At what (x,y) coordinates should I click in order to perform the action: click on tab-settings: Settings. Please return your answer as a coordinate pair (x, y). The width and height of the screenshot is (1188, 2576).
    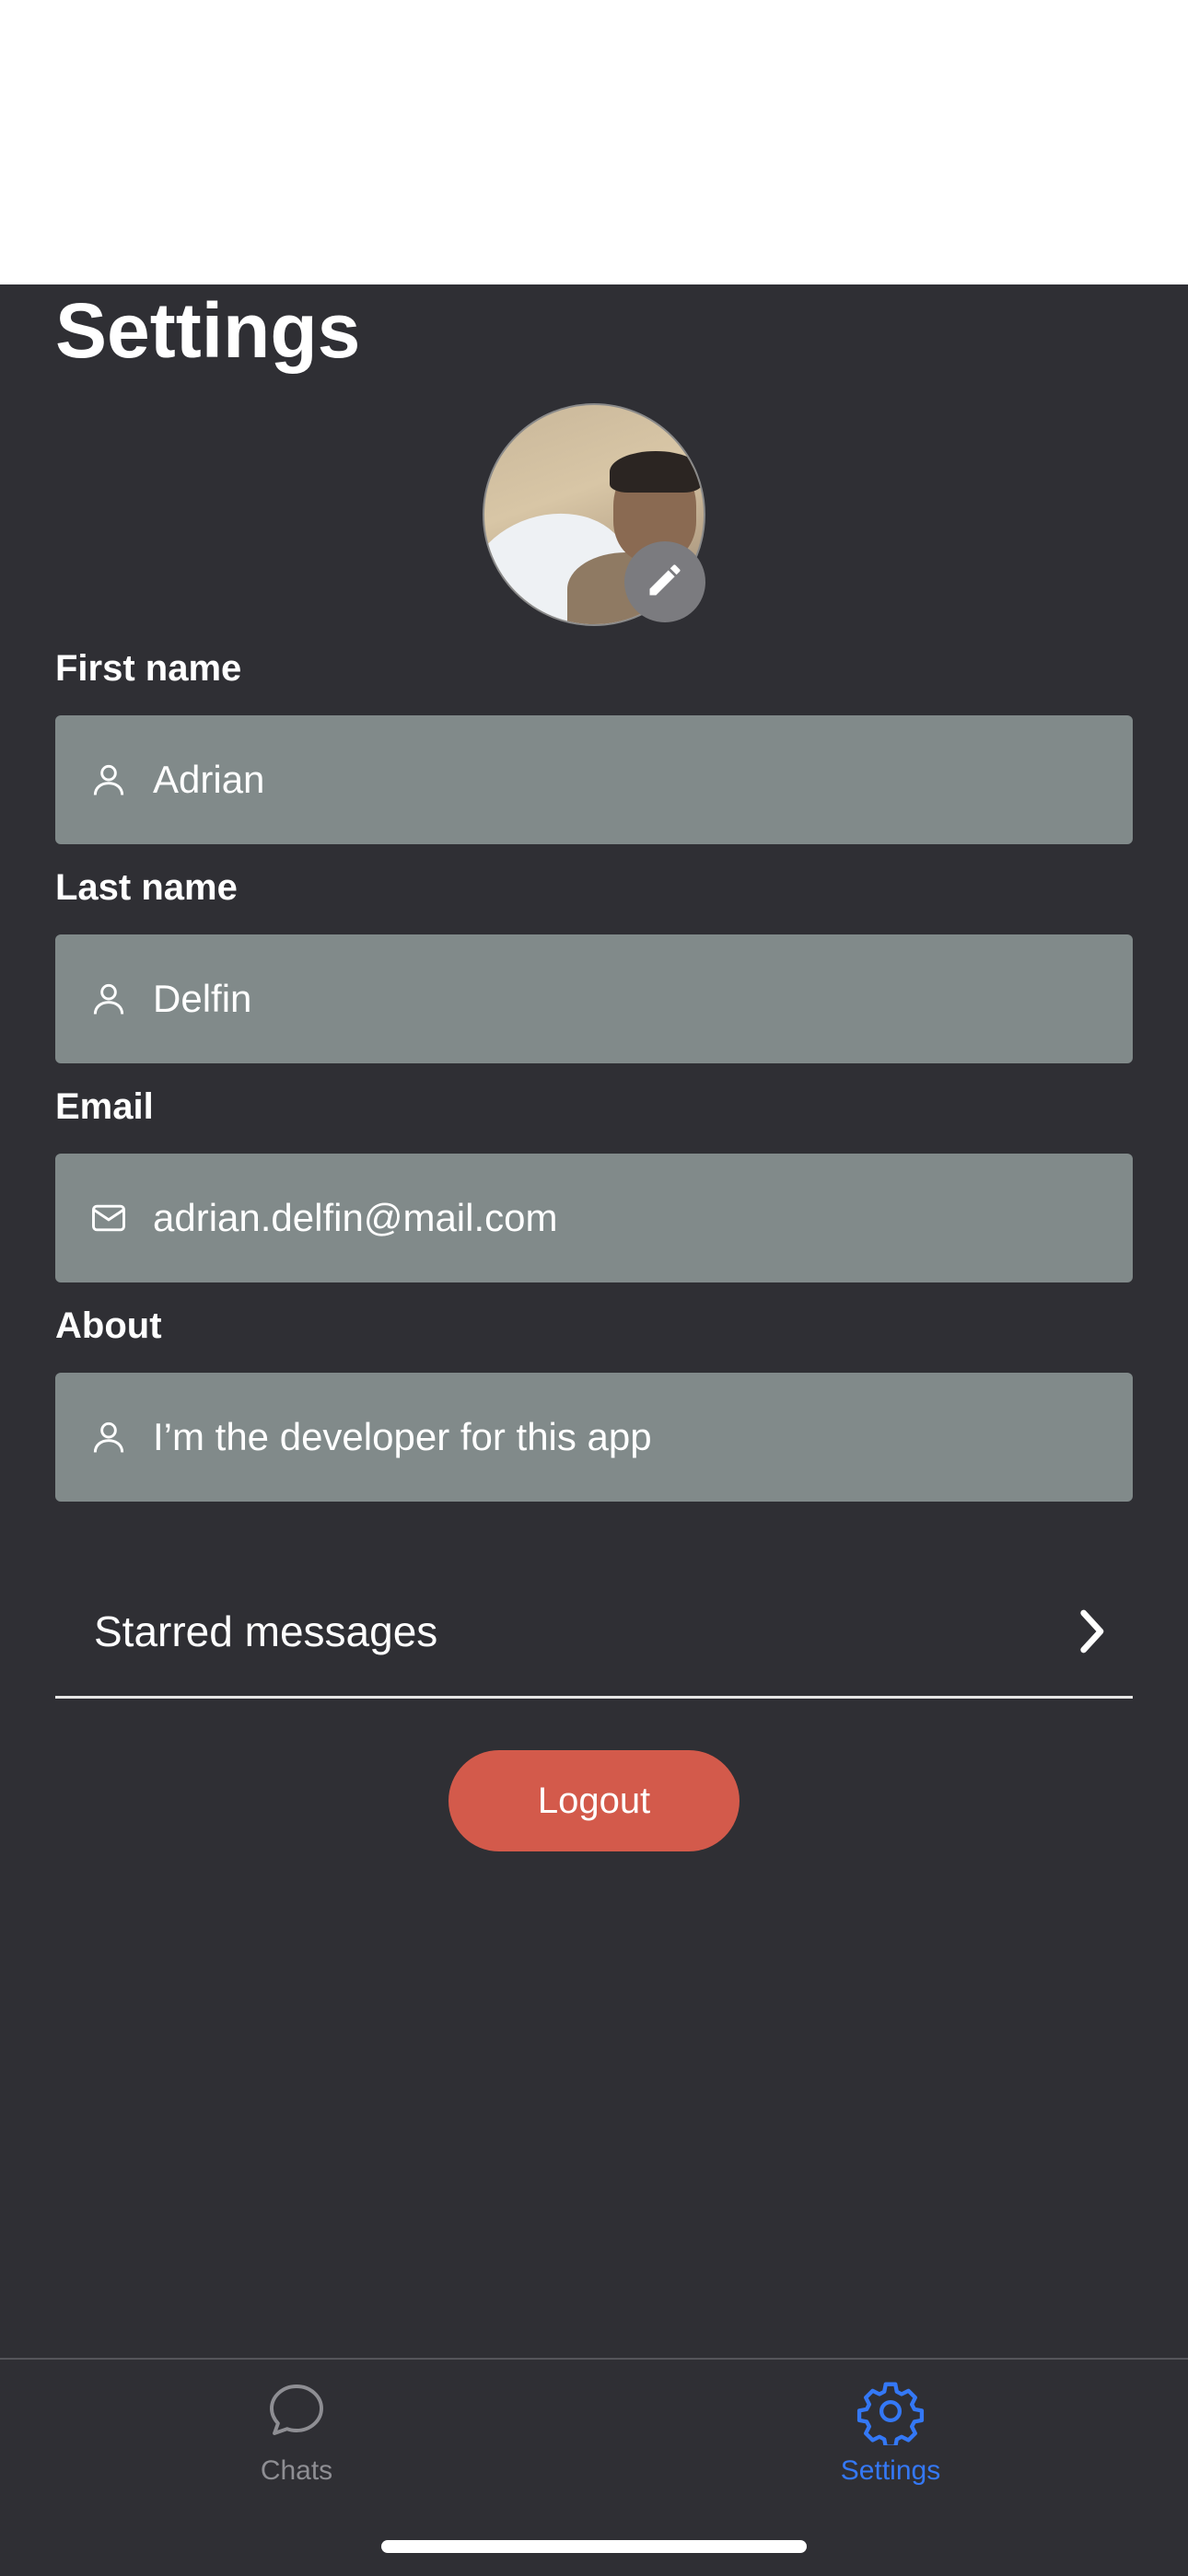
    Looking at the image, I should click on (890, 2433).